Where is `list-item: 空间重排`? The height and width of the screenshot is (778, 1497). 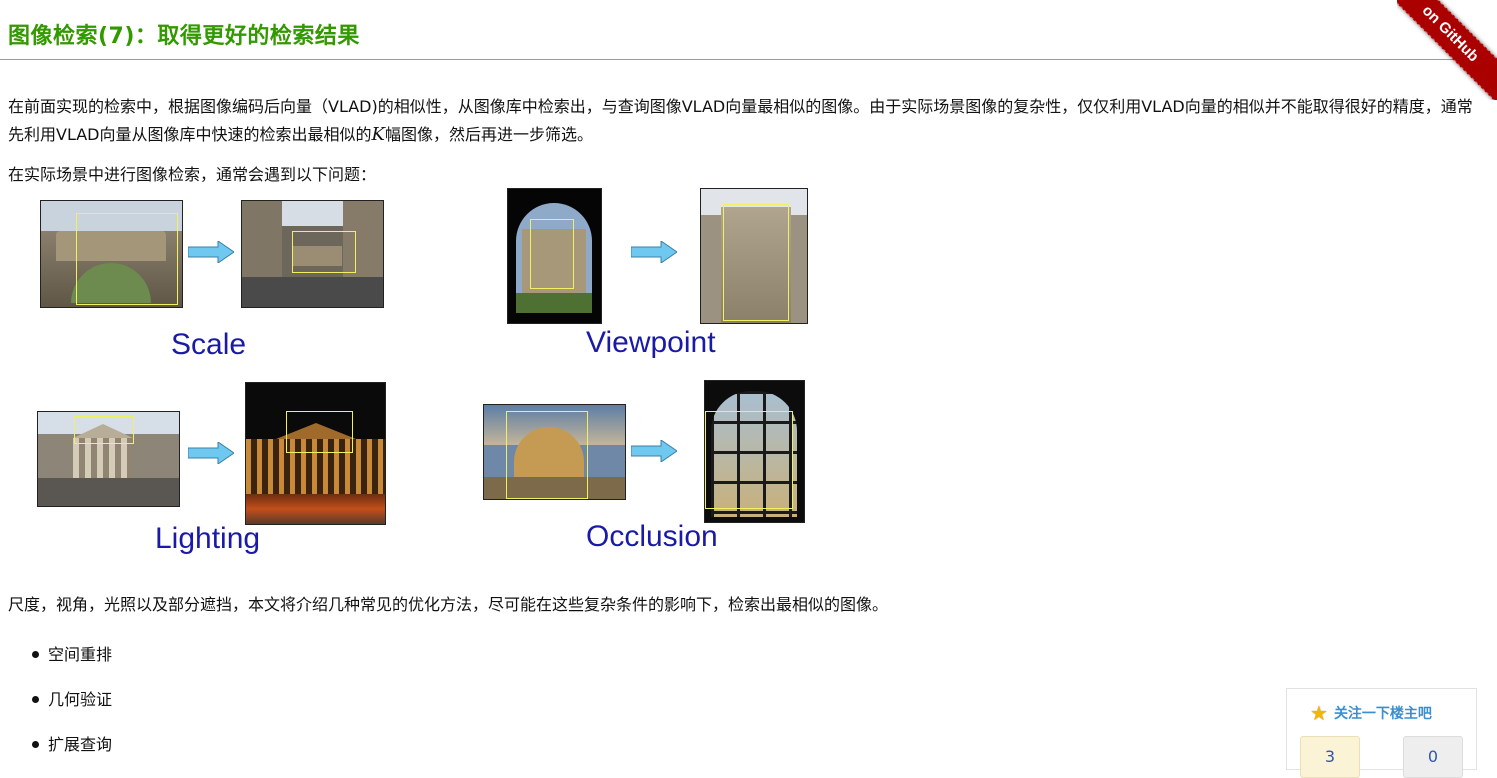 list-item: 空间重排 is located at coordinates (71, 654).